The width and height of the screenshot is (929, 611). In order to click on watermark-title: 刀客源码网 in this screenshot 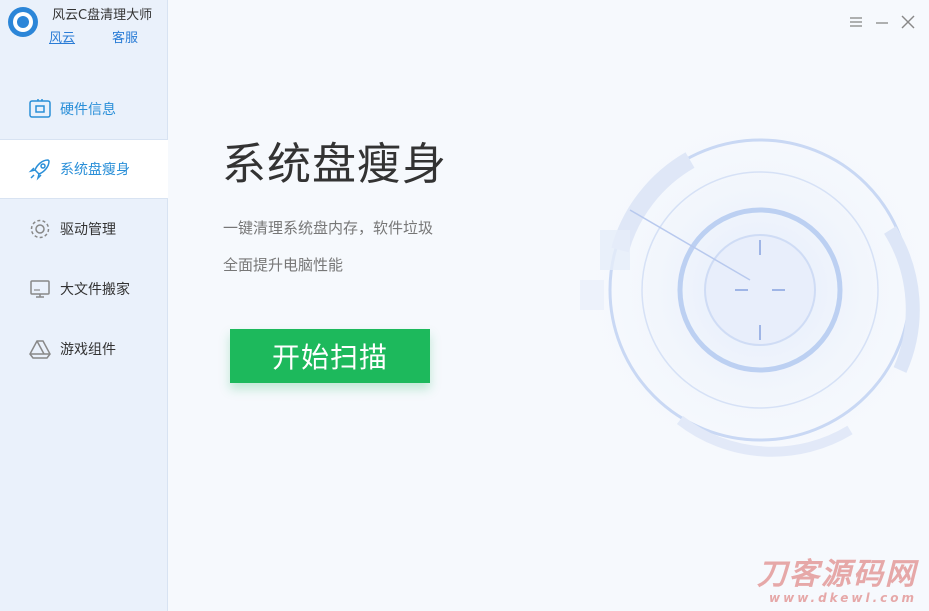, I will do `click(837, 574)`.